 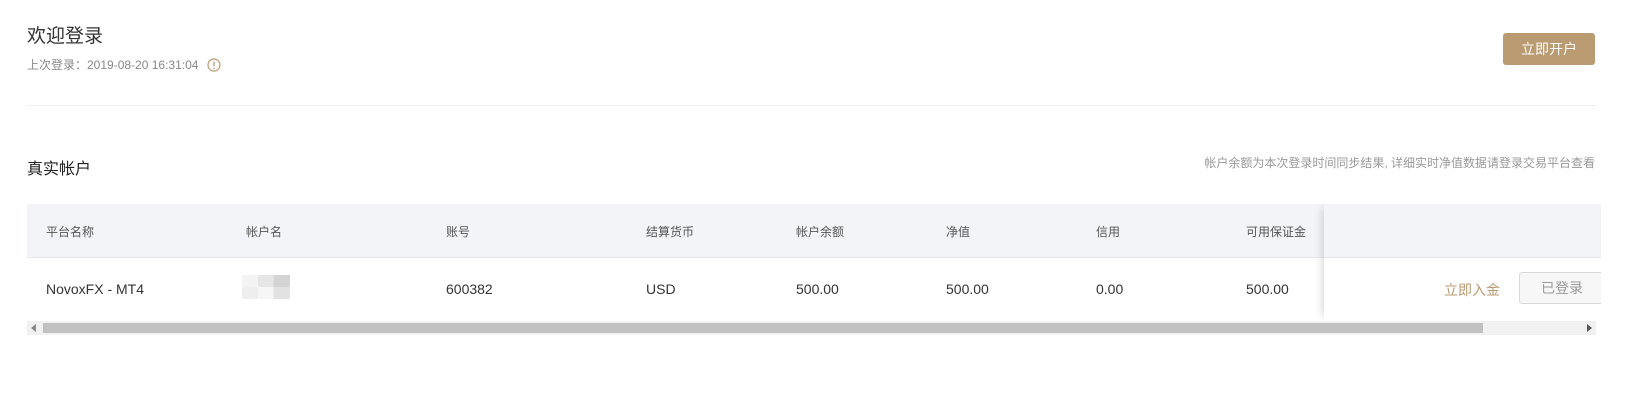 What do you see at coordinates (1267, 289) in the screenshot?
I see `free-margin-cell: 500.00` at bounding box center [1267, 289].